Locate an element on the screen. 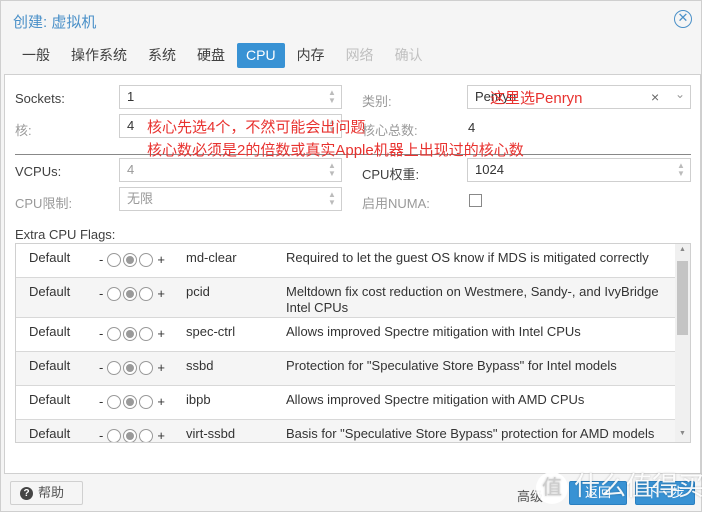 The image size is (702, 512). tab-disk: 硬盘 is located at coordinates (211, 55).